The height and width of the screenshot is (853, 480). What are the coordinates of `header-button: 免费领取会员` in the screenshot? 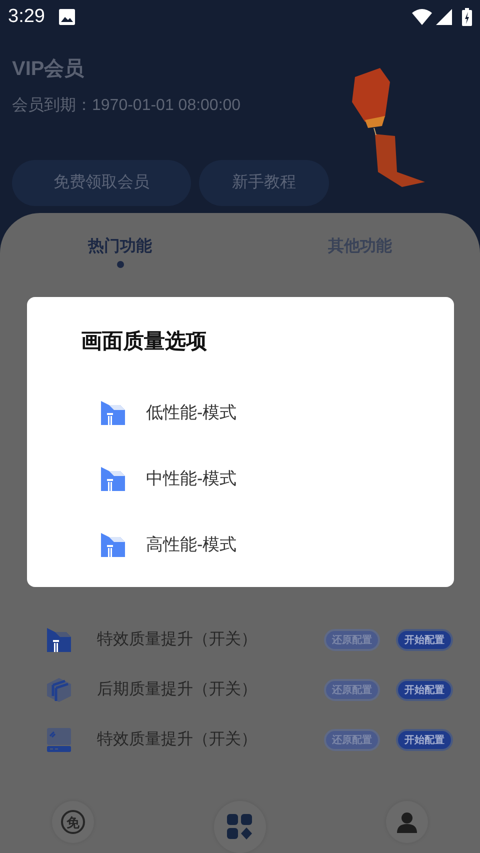 It's located at (101, 183).